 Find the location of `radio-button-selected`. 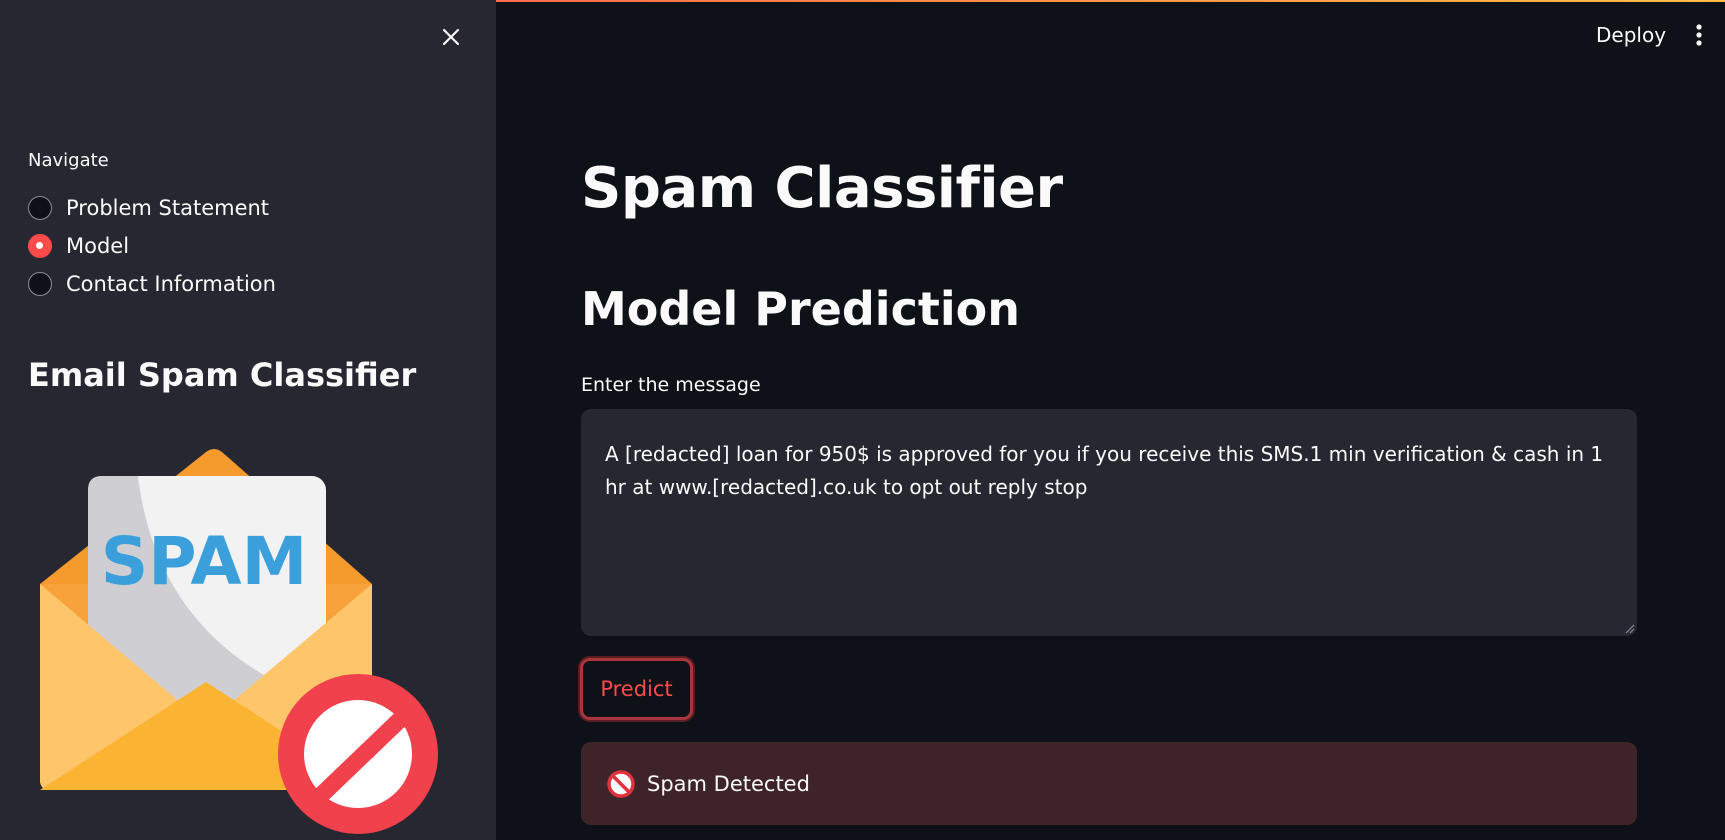

radio-button-selected is located at coordinates (40, 246).